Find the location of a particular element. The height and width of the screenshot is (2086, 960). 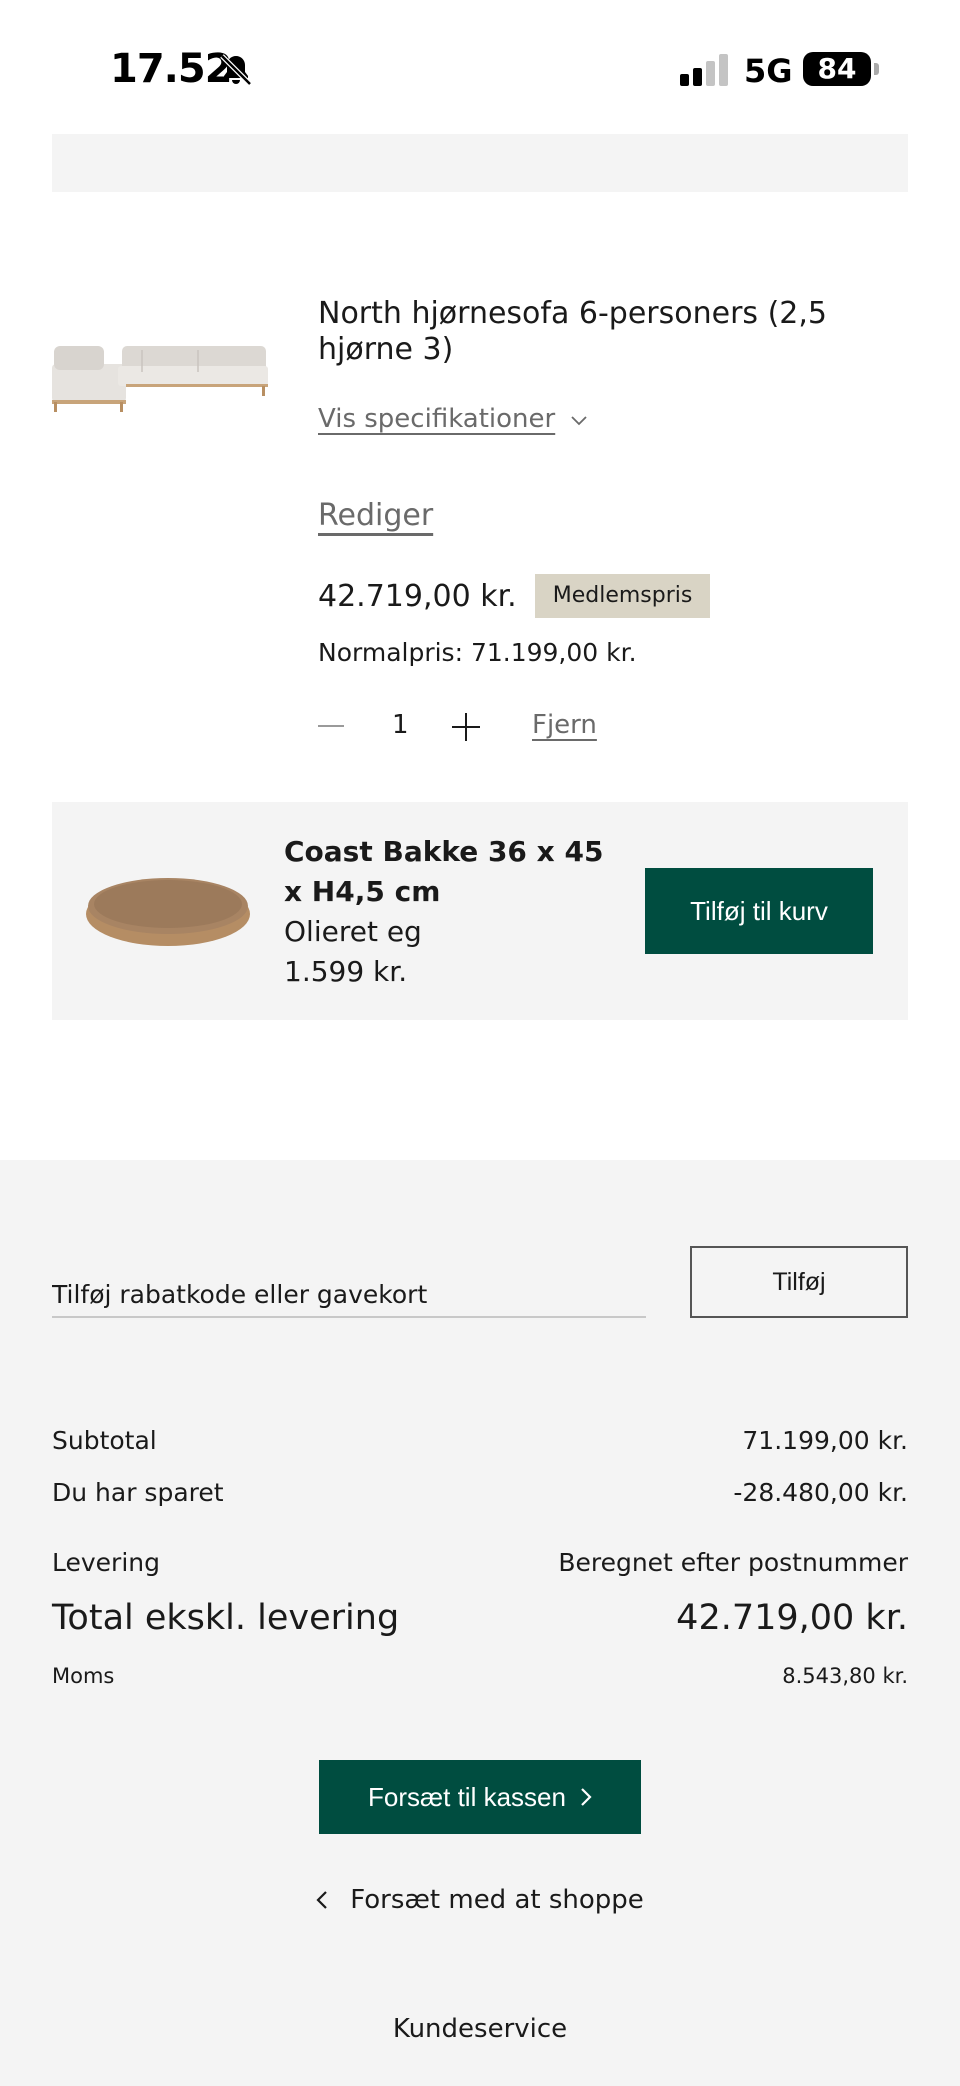

tray-product-image is located at coordinates (168, 912).